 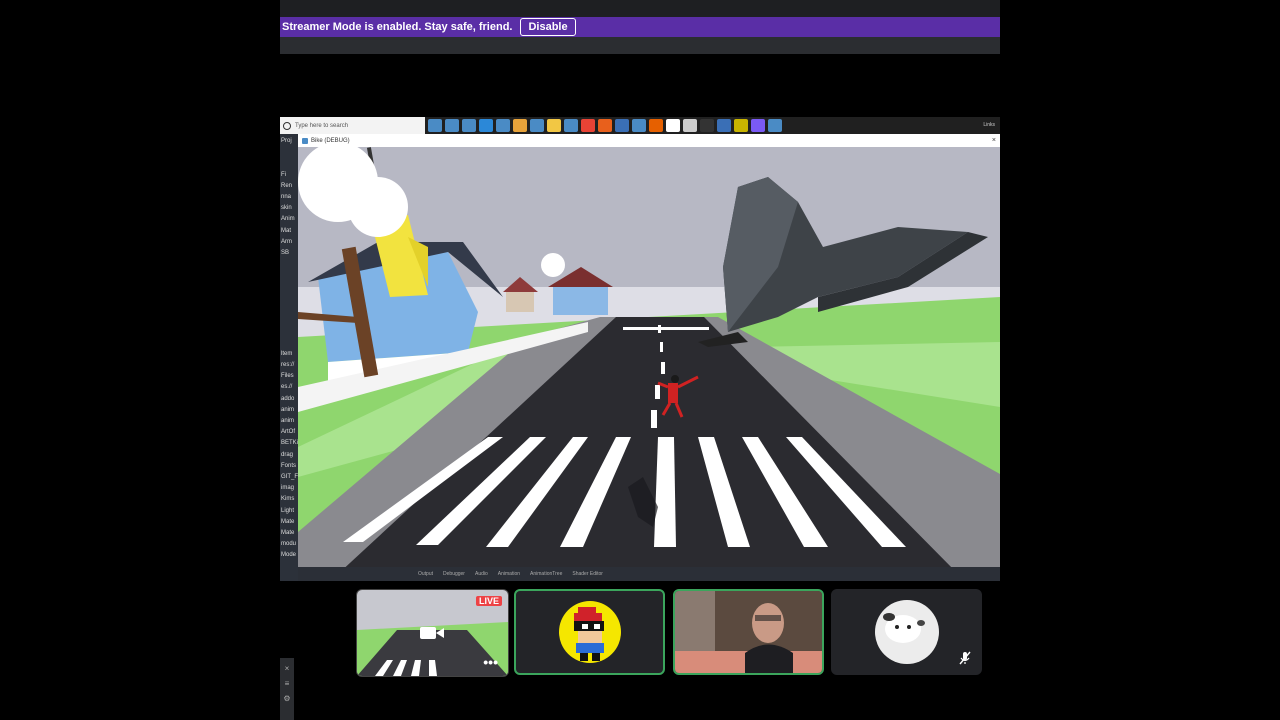 What do you see at coordinates (285, 253) in the screenshot?
I see `filesystem-item: SB` at bounding box center [285, 253].